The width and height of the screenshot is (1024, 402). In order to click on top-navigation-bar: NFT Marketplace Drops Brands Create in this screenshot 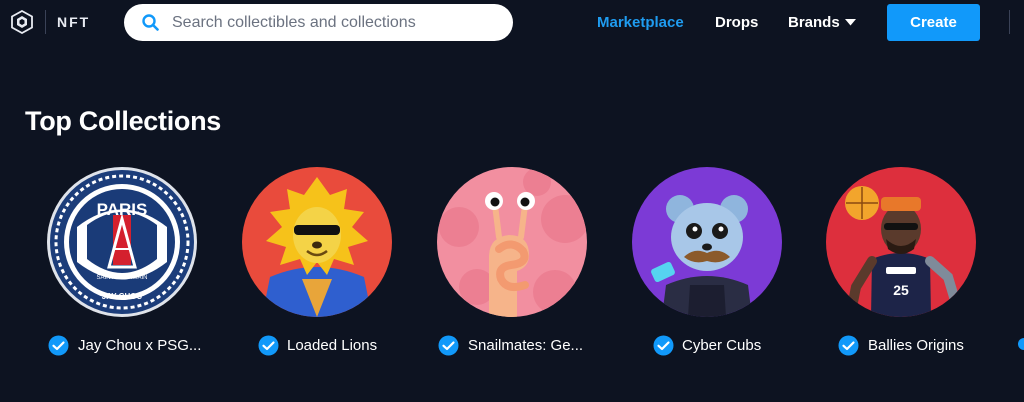, I will do `click(512, 23)`.